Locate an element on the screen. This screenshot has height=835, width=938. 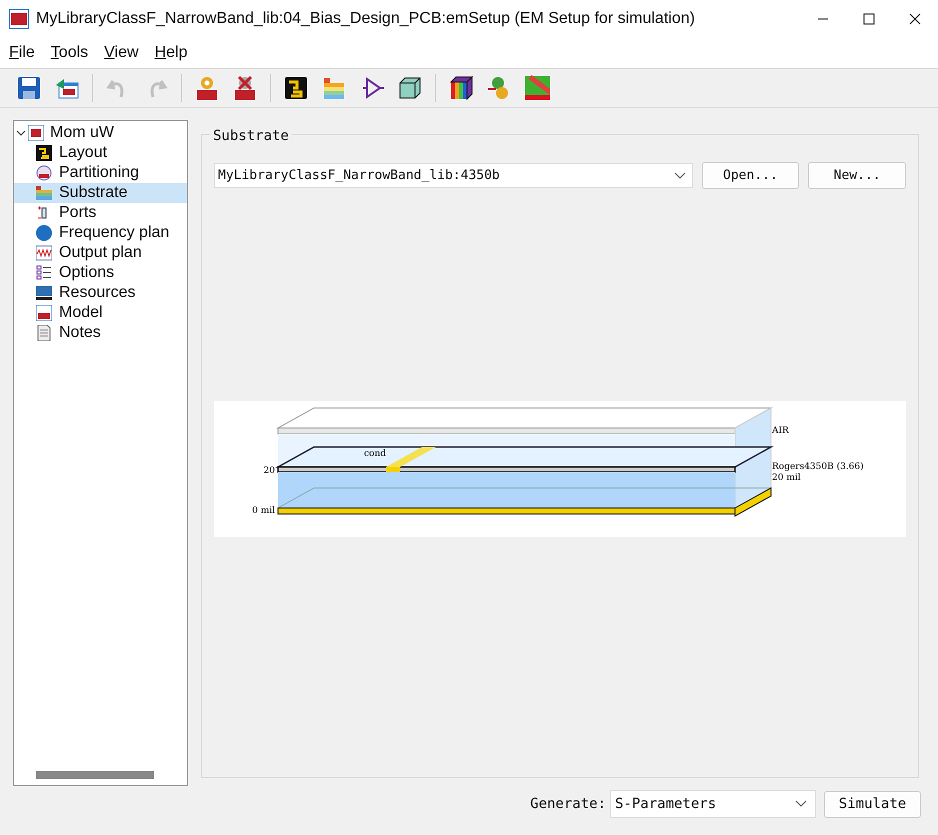
menu-item: File is located at coordinates (22, 52).